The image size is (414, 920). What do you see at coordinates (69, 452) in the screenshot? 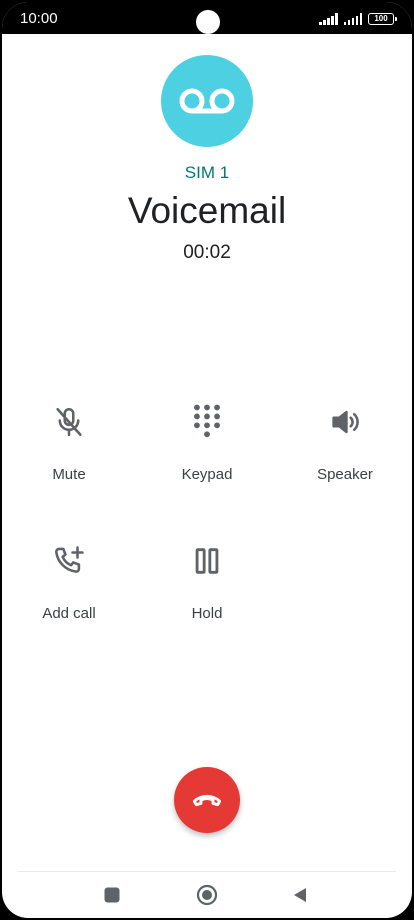
I see `mute-button: Mute` at bounding box center [69, 452].